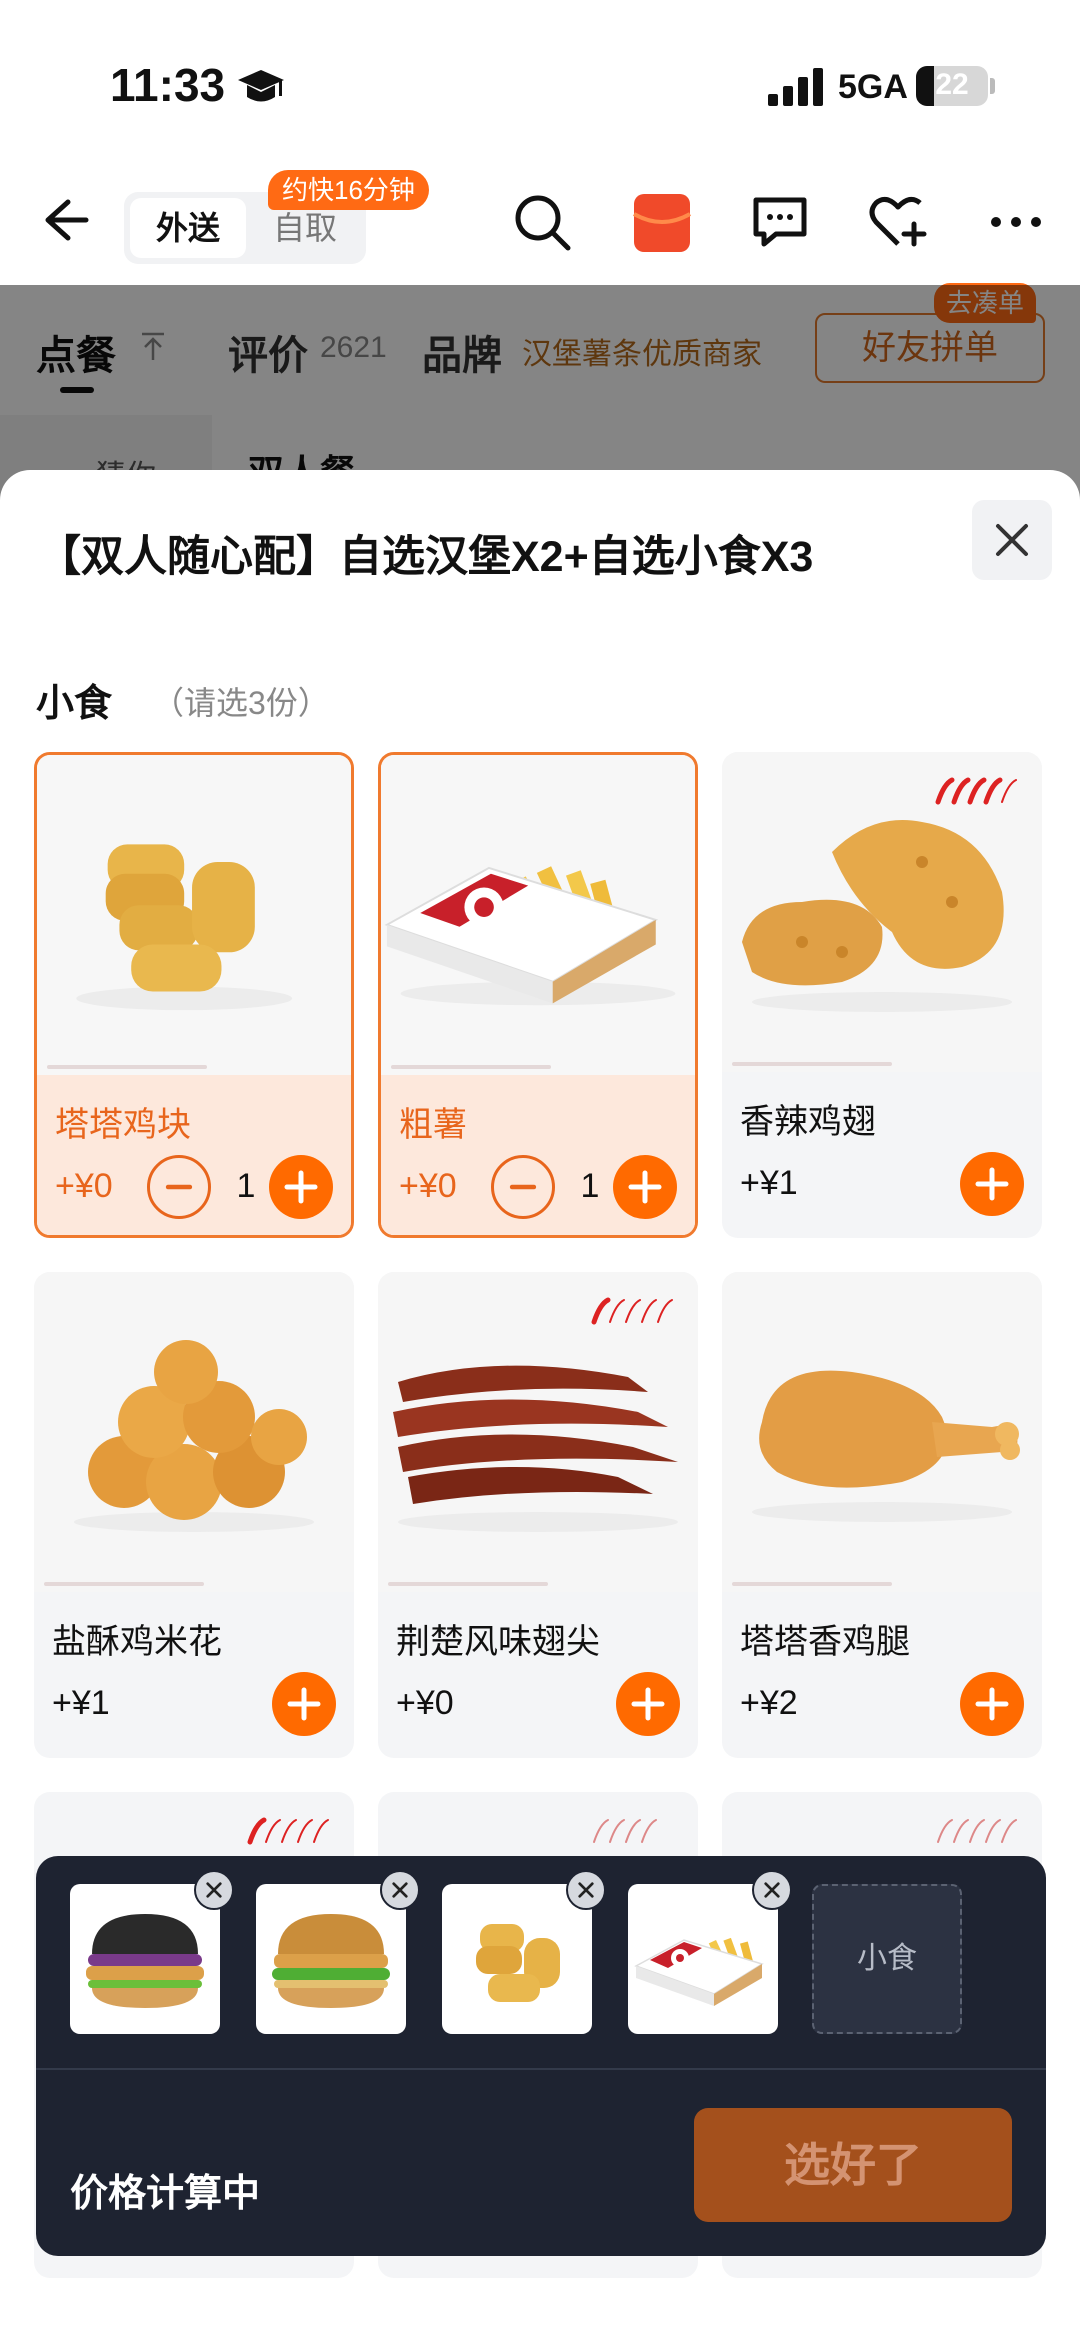  I want to click on eta-badge: 约快16分钟, so click(348, 190).